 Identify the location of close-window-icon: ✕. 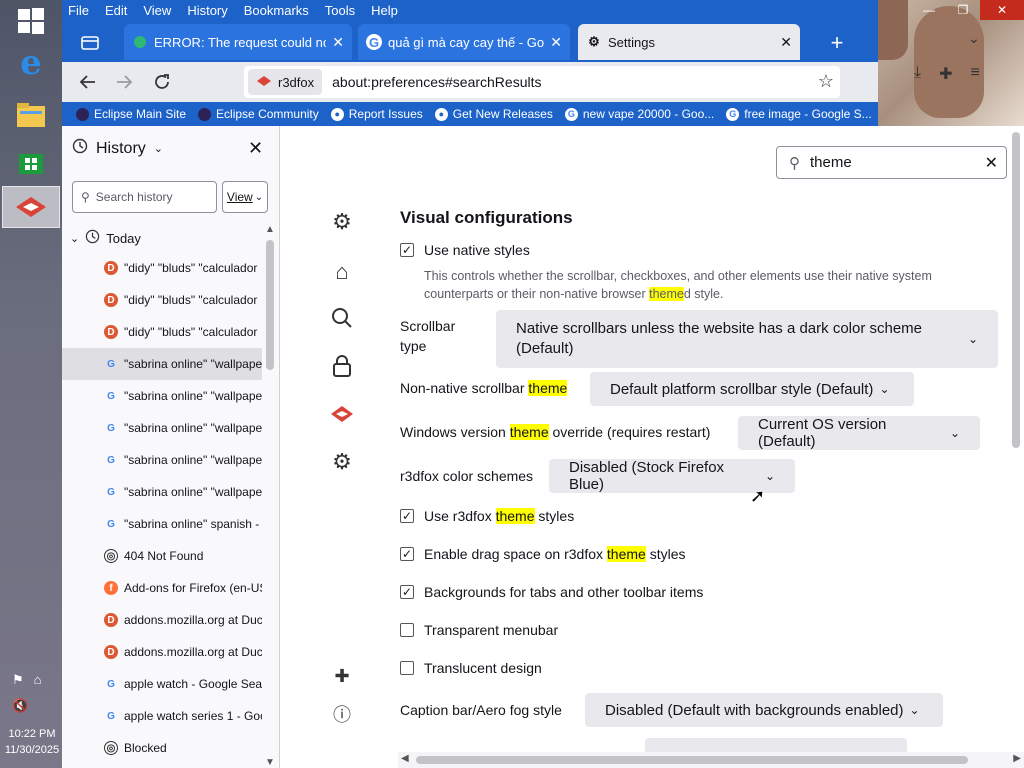
(1002, 10).